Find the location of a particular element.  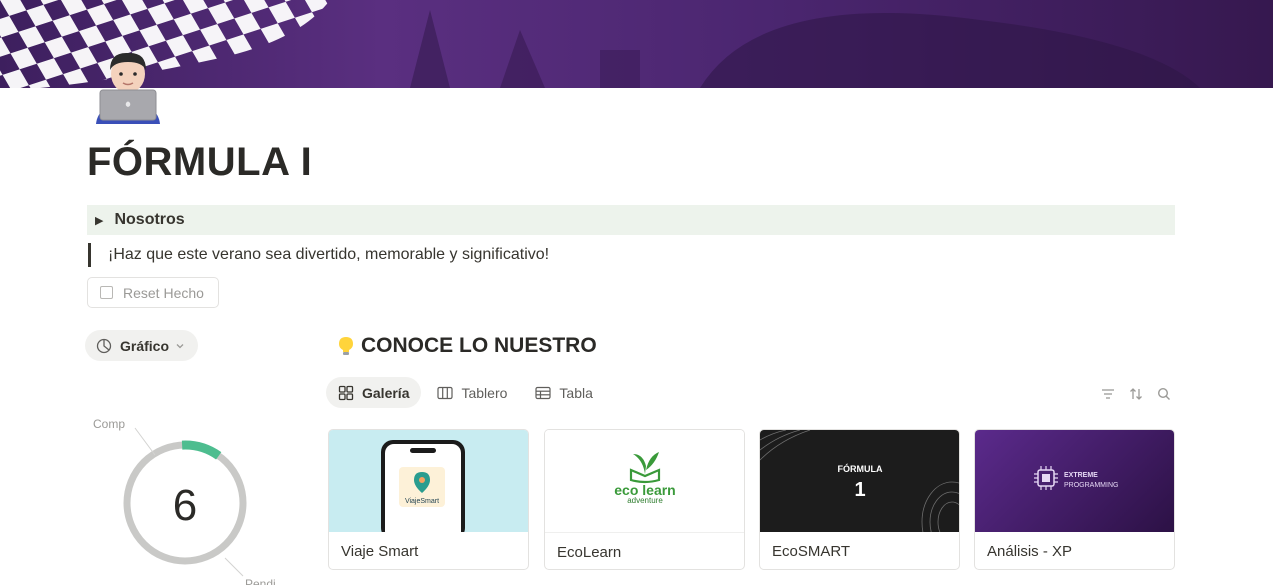

viajesmart-logo-text: ViajeSmart is located at coordinates (422, 501).